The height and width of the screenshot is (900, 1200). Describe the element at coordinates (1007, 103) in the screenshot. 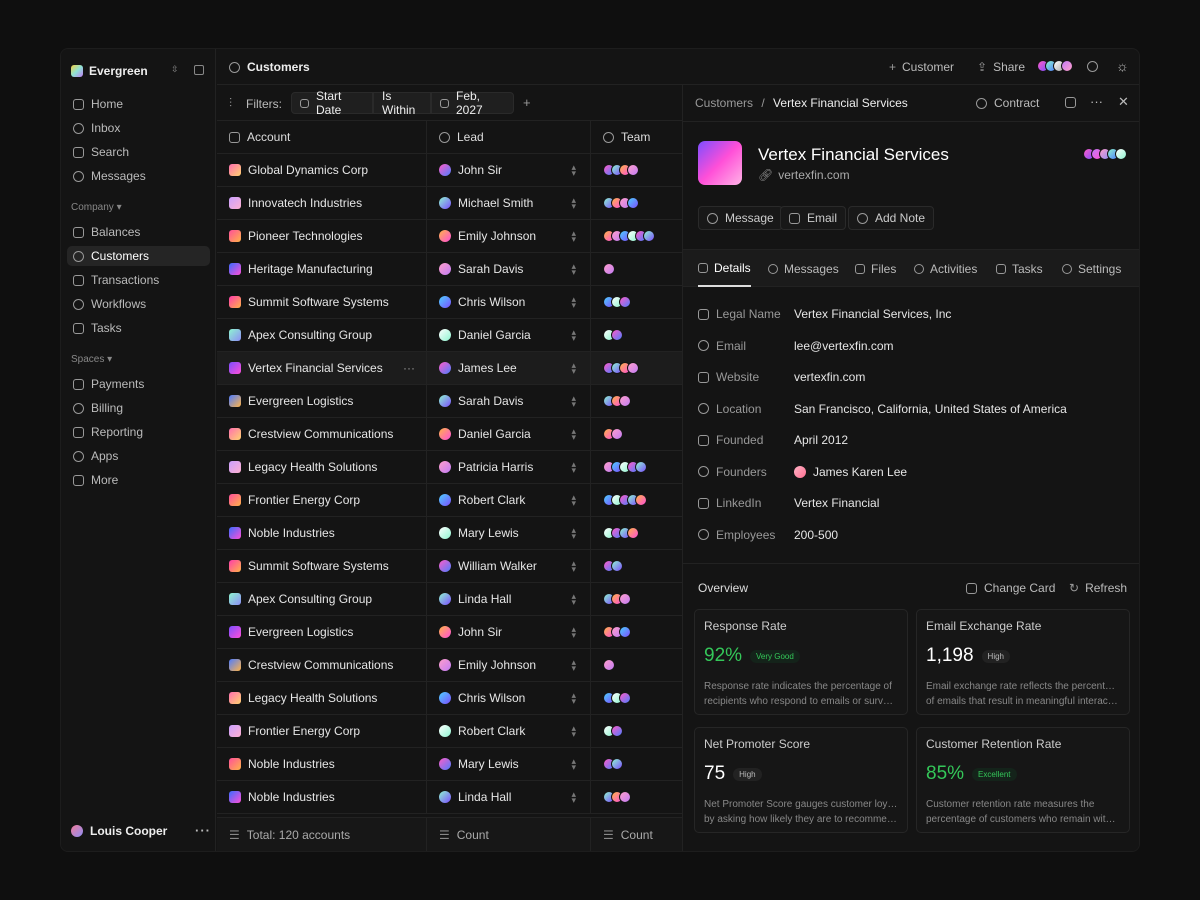

I see `add-contract-button: Contract` at that location.